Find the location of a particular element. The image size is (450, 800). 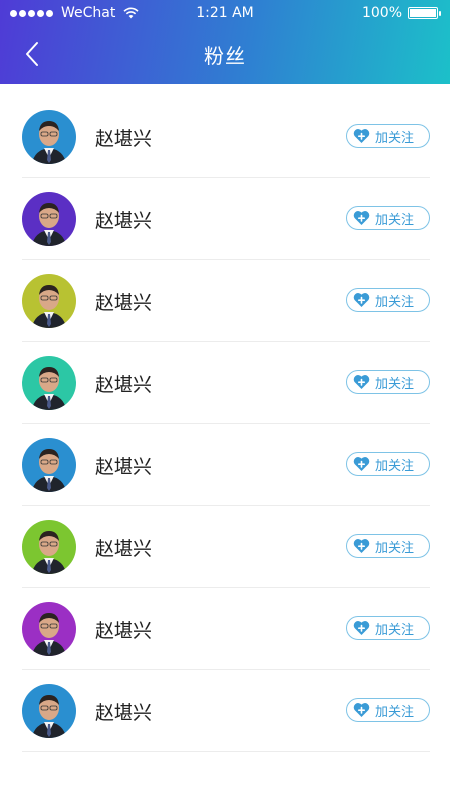

status-battery: 100% is located at coordinates (401, 13).